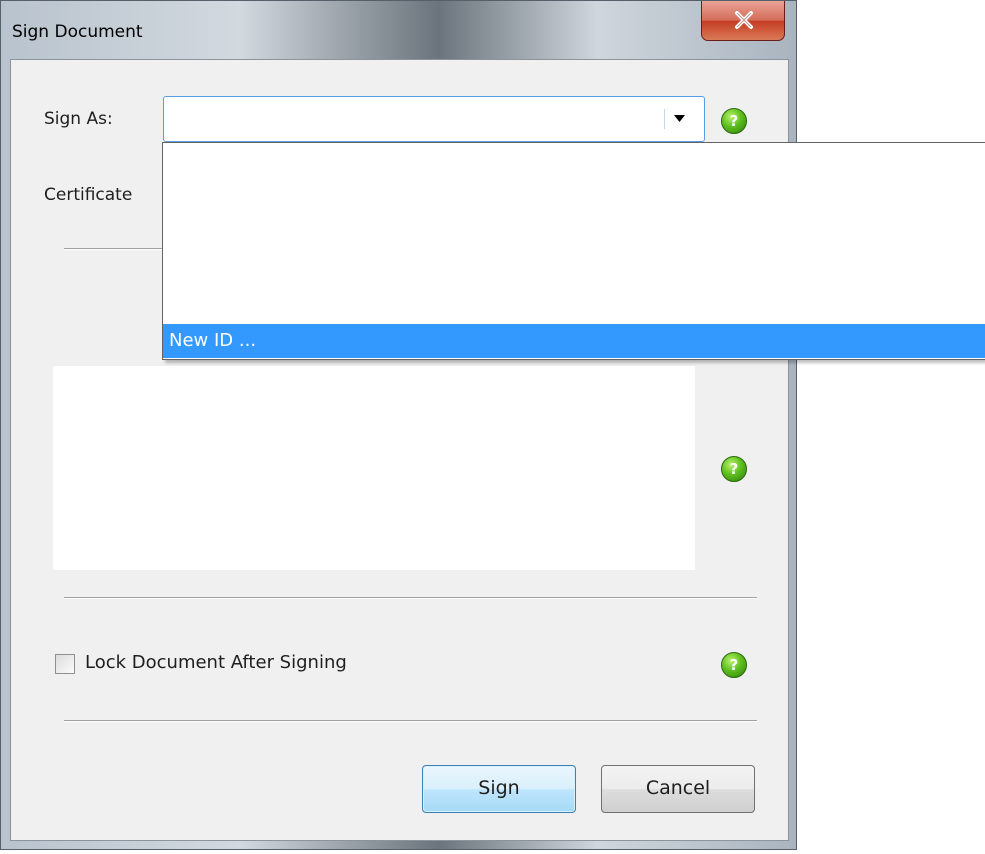 The width and height of the screenshot is (985, 854). What do you see at coordinates (398, 30) in the screenshot?
I see `title-bar: Sign Document` at bounding box center [398, 30].